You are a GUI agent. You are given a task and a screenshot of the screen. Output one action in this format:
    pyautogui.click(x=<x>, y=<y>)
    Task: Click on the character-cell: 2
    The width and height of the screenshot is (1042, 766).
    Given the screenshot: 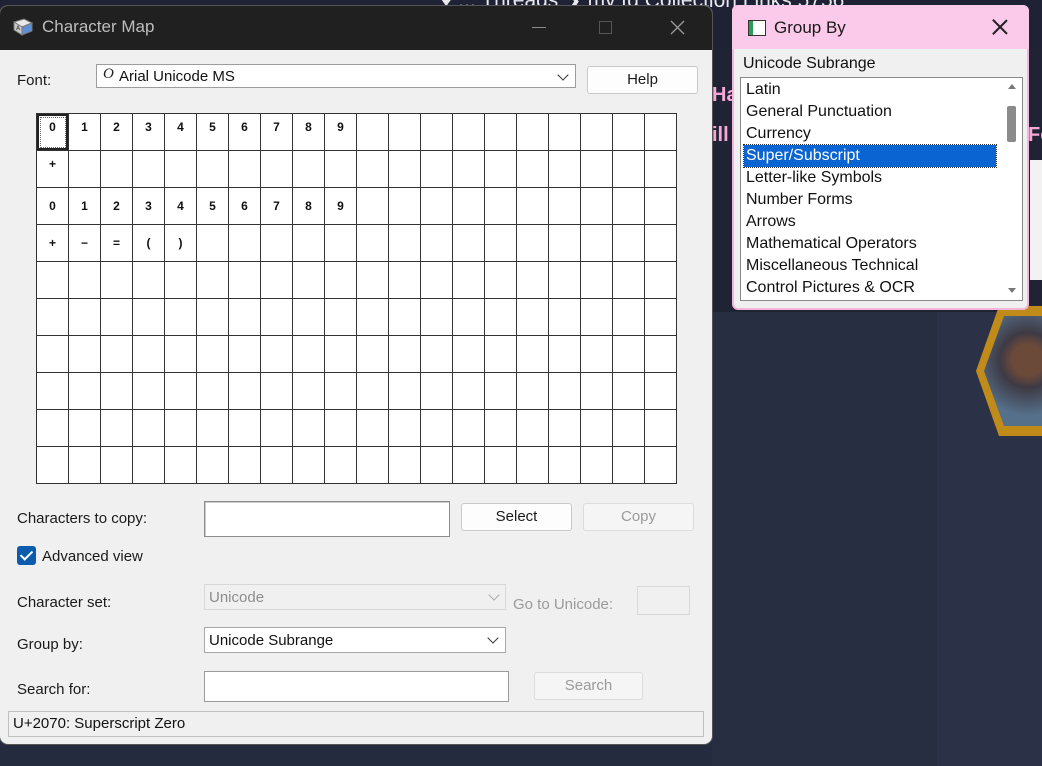 What is the action you would take?
    pyautogui.click(x=117, y=132)
    